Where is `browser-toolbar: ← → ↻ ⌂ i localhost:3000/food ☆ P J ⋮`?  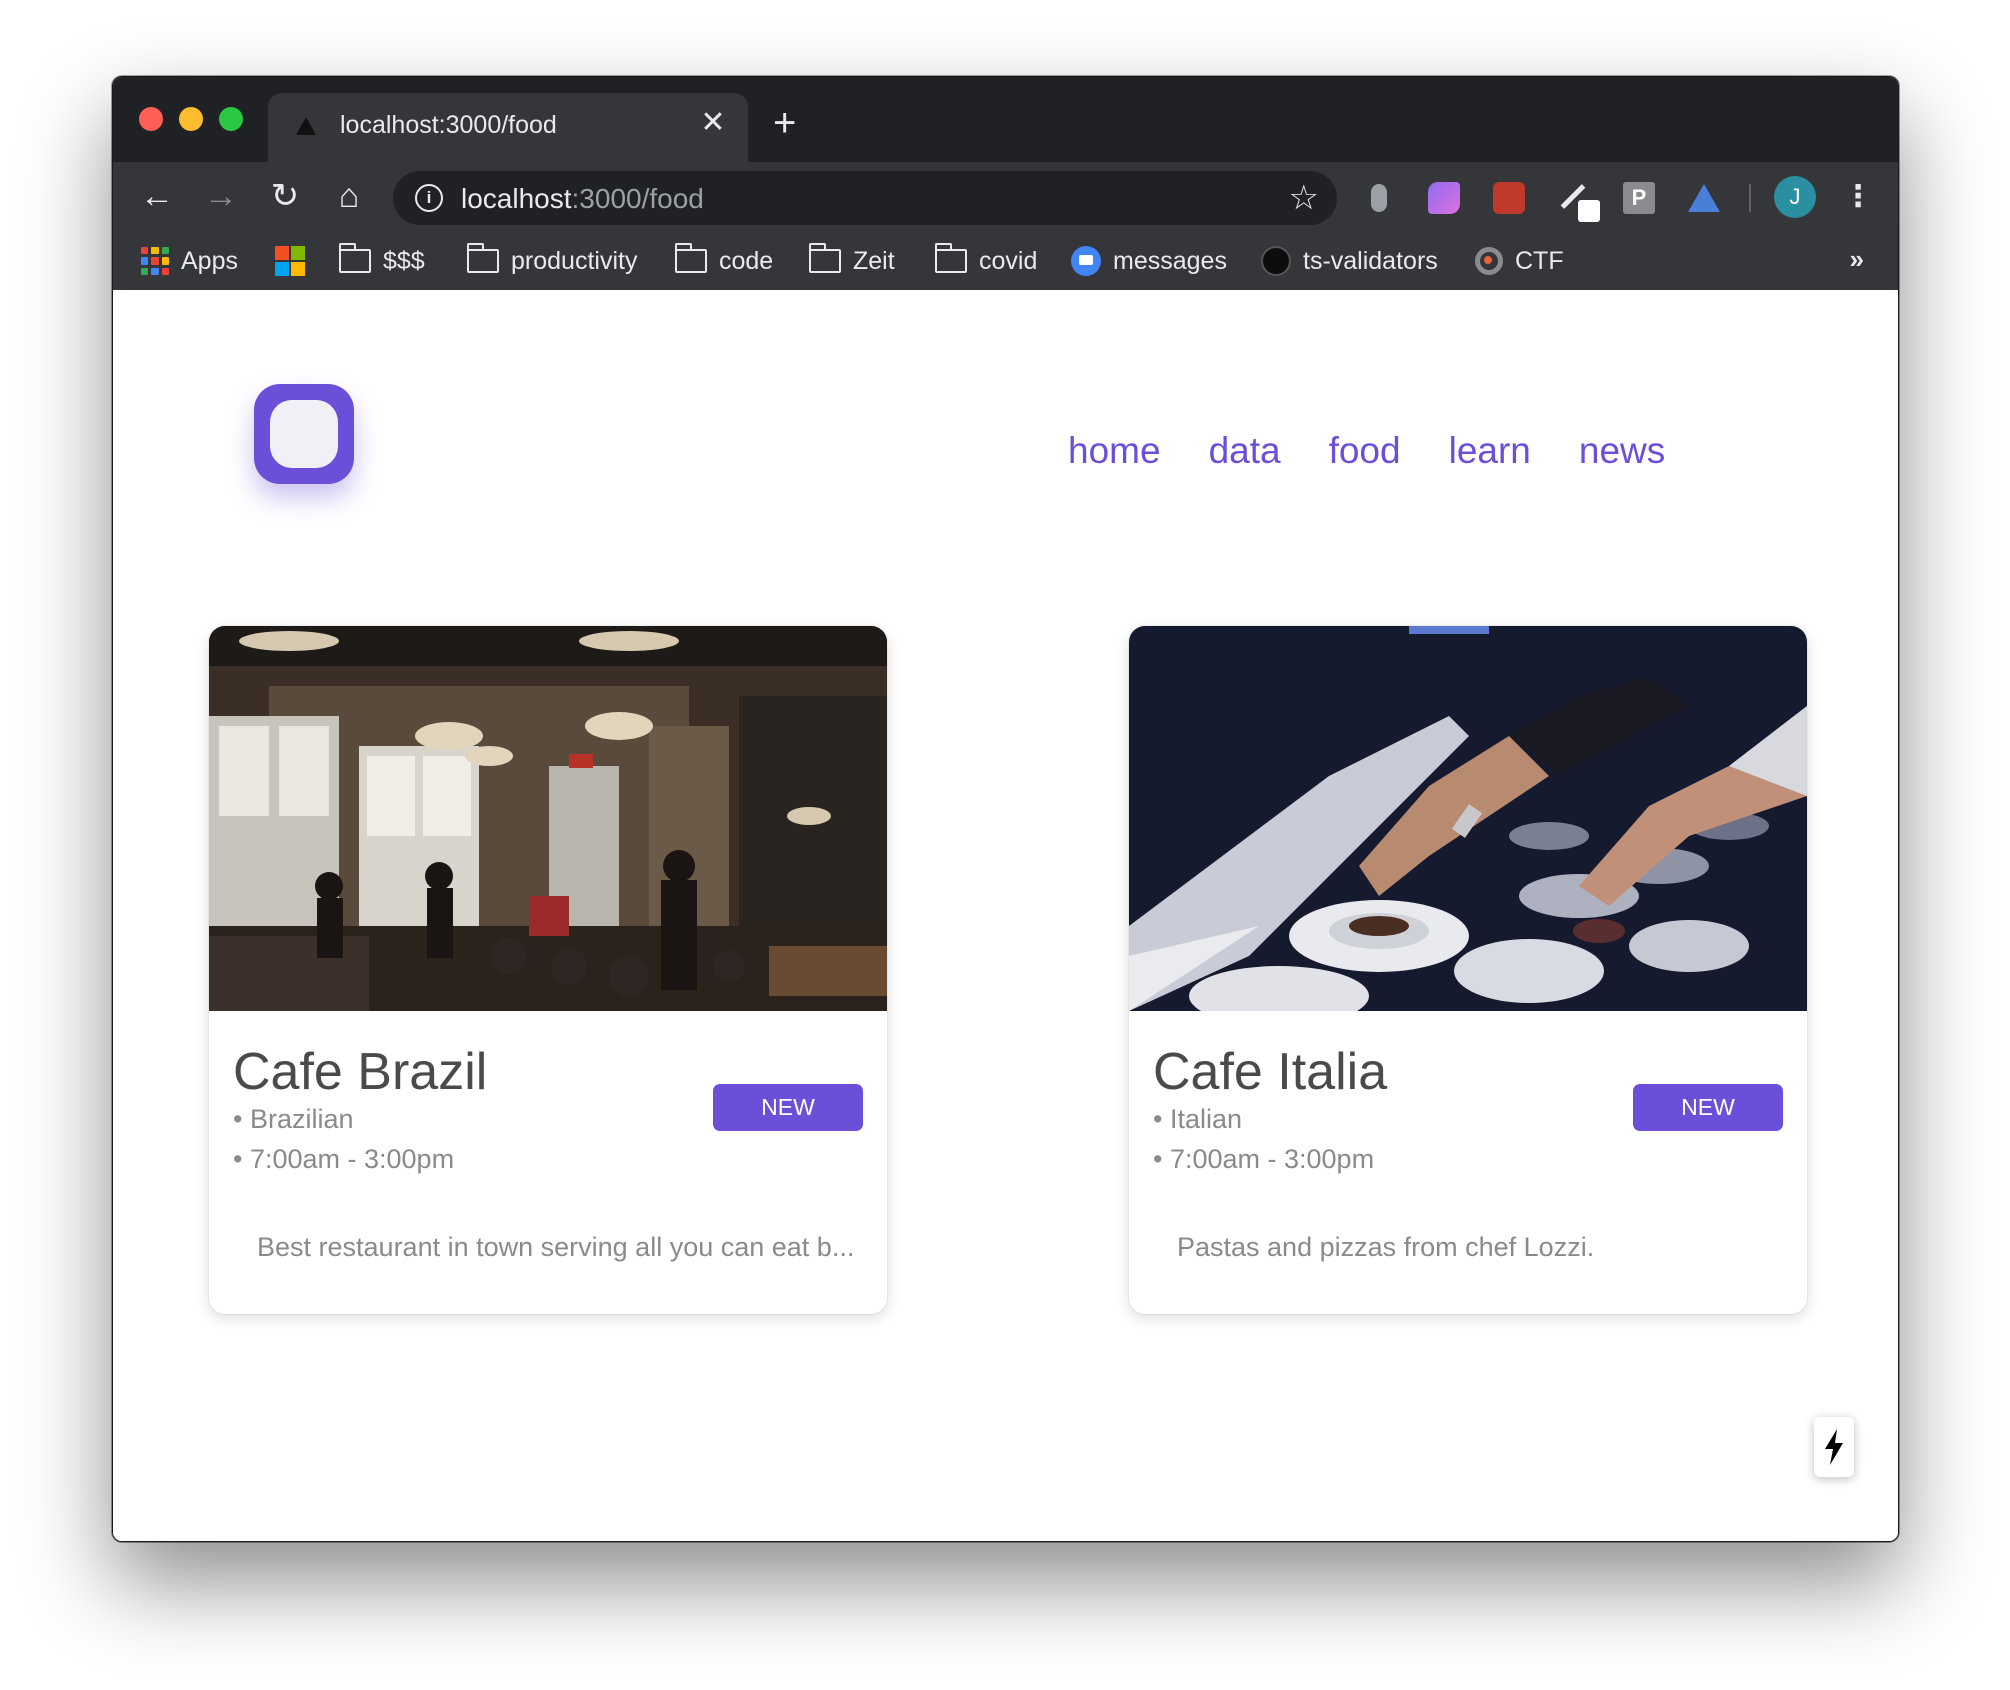
browser-toolbar: ← → ↻ ⌂ i localhost:3000/food ☆ P J ⋮ is located at coordinates (1005, 197).